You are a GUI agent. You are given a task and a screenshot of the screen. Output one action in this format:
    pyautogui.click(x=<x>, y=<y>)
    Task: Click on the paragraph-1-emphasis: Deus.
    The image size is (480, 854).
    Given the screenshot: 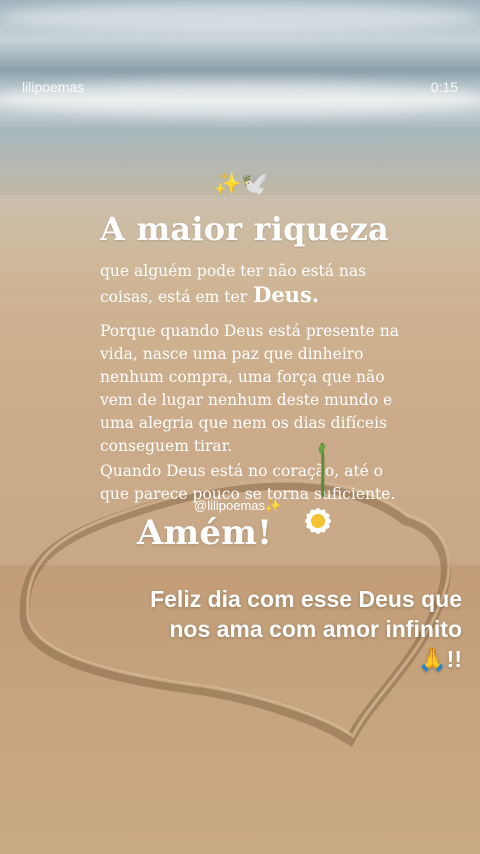 What is the action you would take?
    pyautogui.click(x=286, y=294)
    